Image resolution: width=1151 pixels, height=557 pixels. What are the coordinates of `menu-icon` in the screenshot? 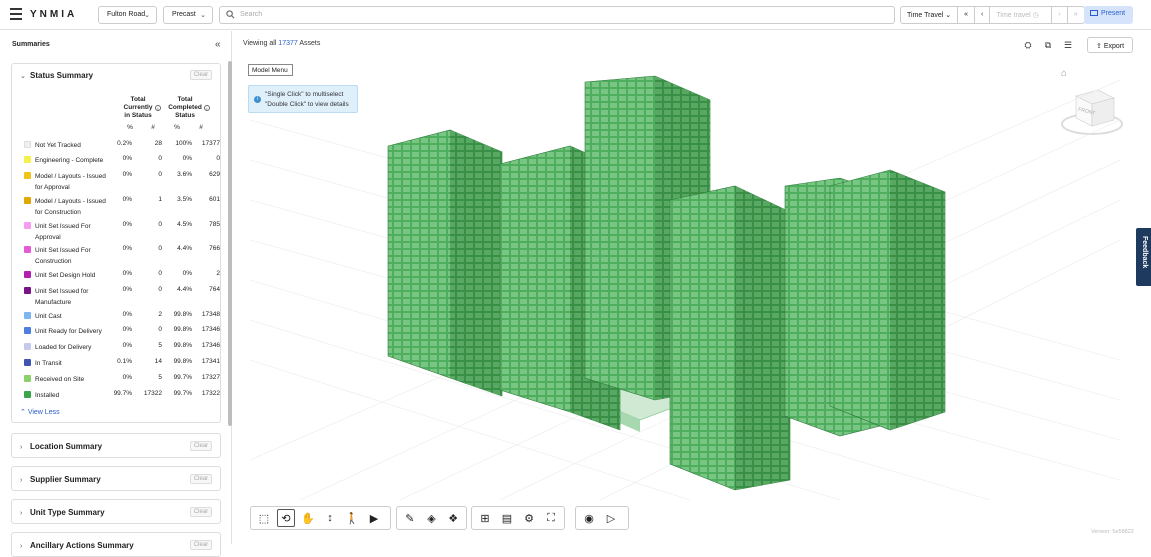 It's located at (16, 14).